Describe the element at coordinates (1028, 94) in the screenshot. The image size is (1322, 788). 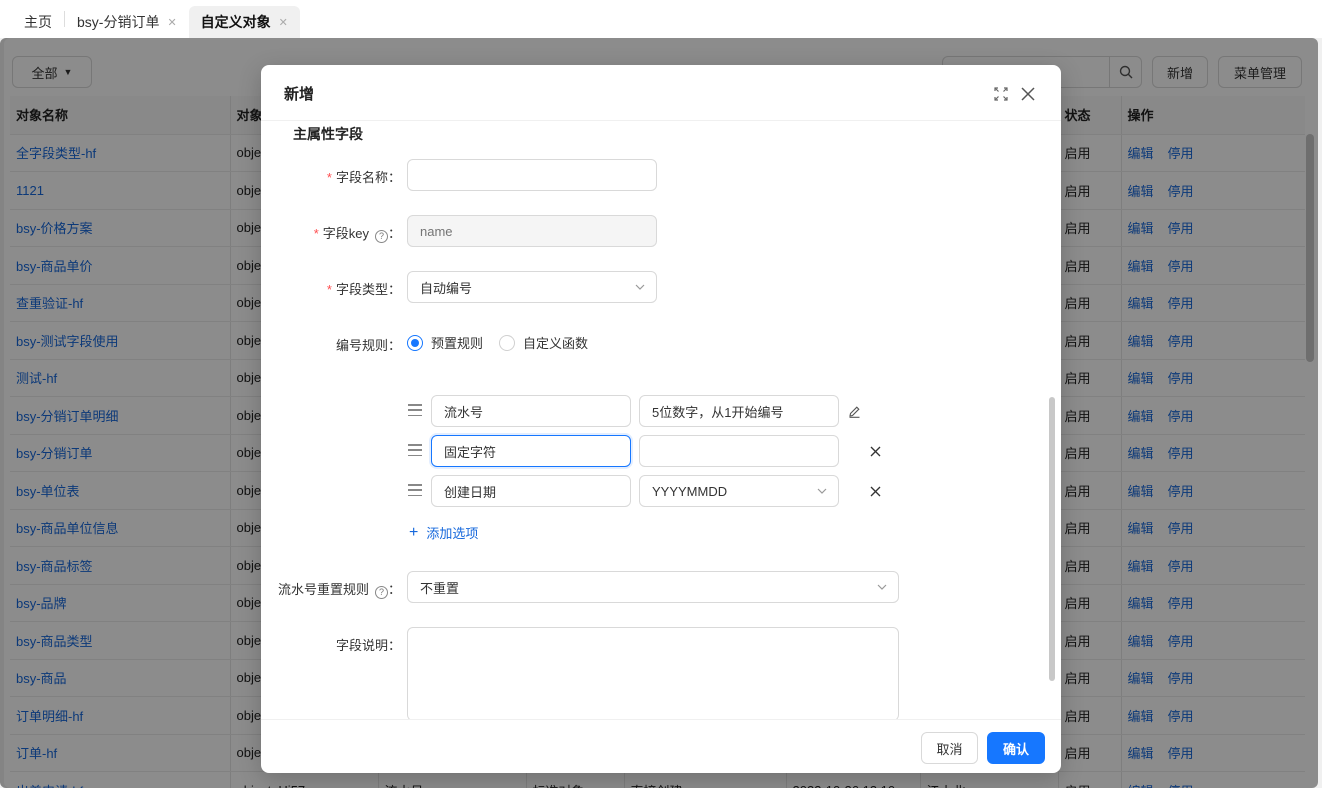
I see `close-icon` at that location.